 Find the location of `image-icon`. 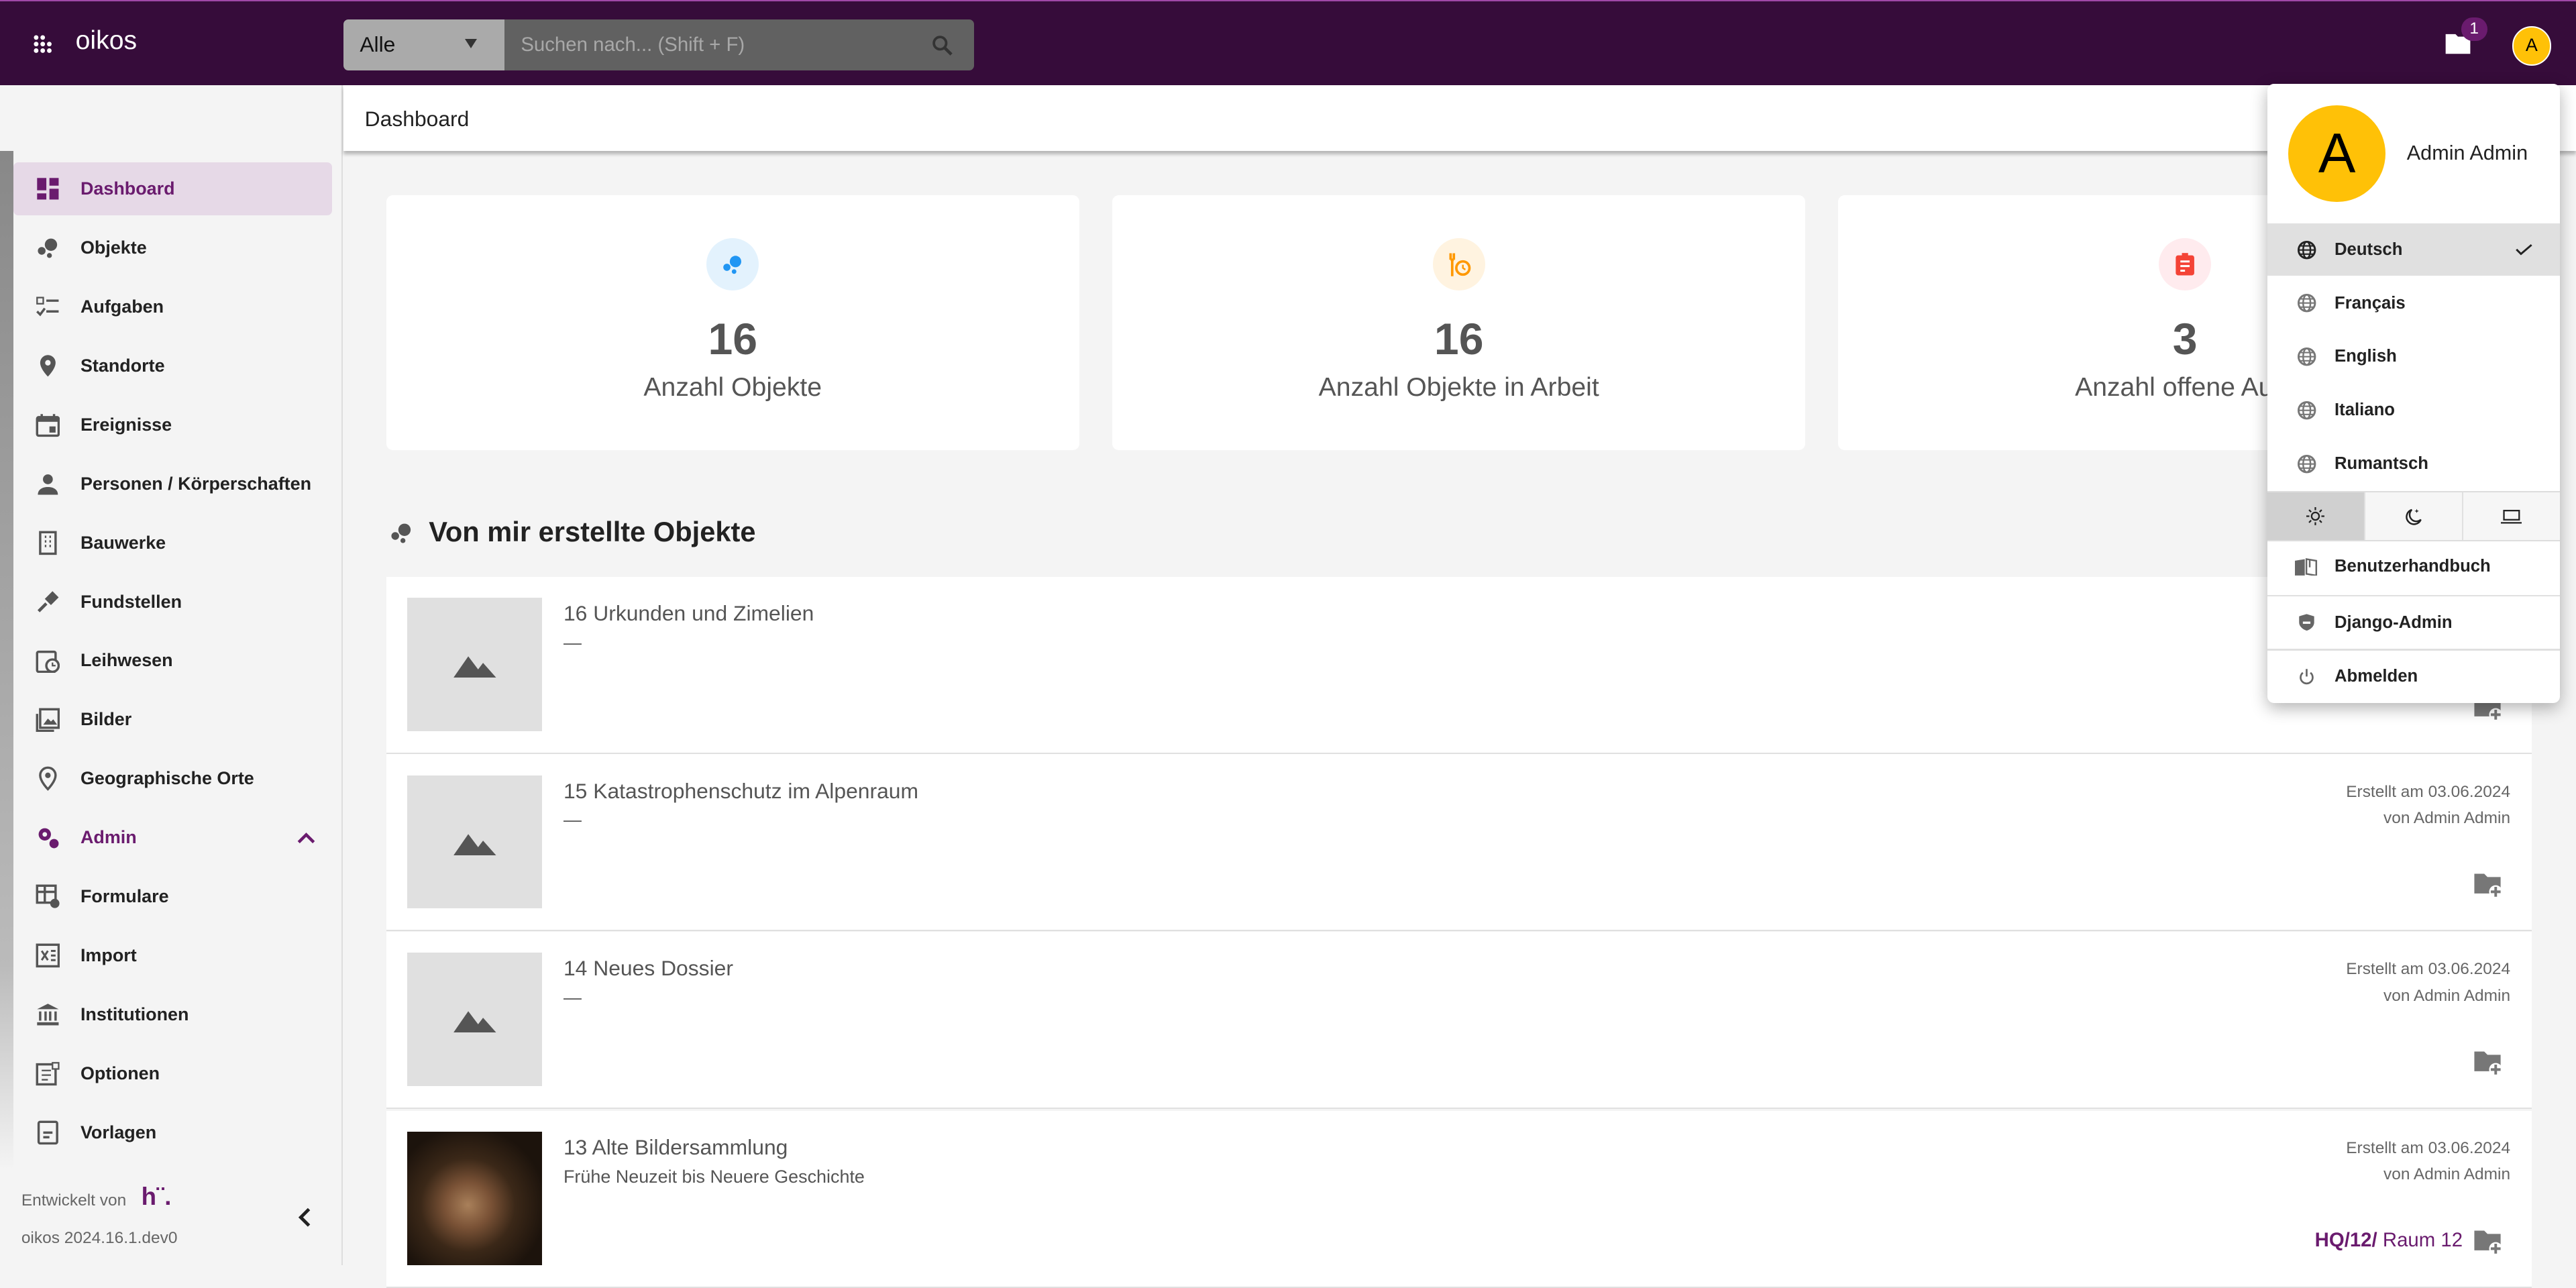

image-icon is located at coordinates (48, 720).